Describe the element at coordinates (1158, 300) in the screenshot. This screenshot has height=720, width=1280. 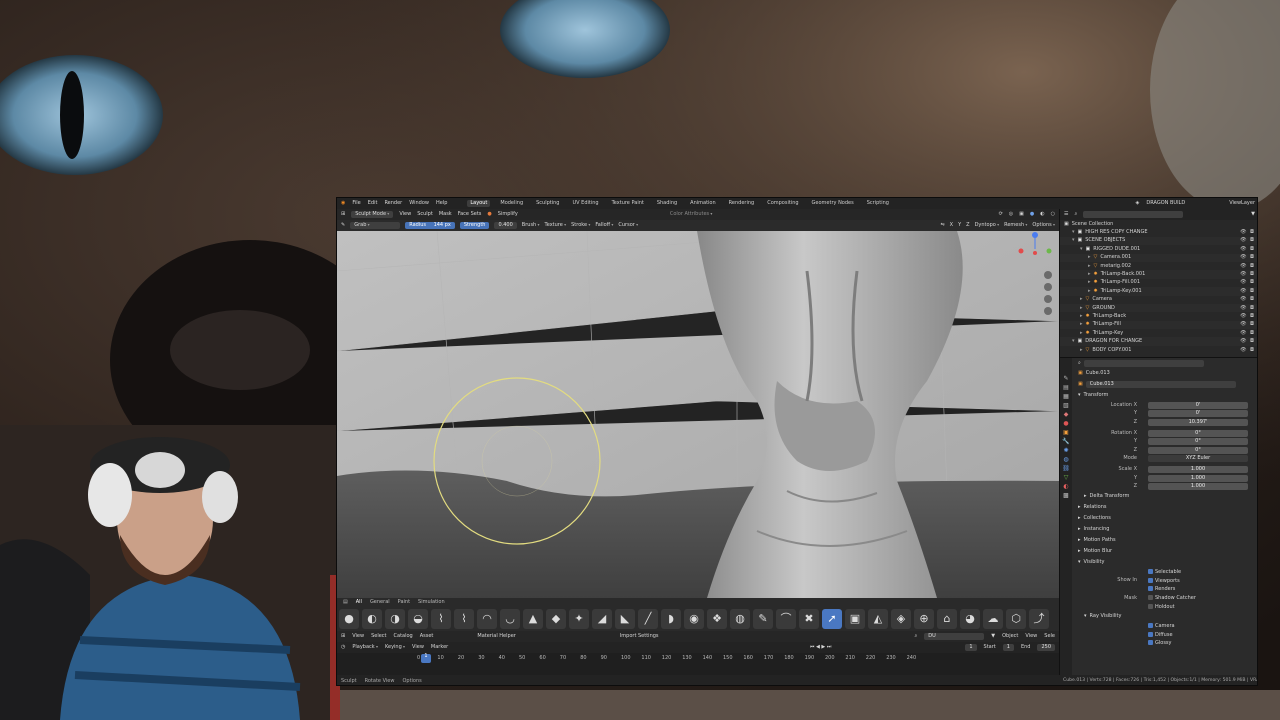
I see `outliner-item: ▸ ▽ Camera 👁 ◘` at that location.